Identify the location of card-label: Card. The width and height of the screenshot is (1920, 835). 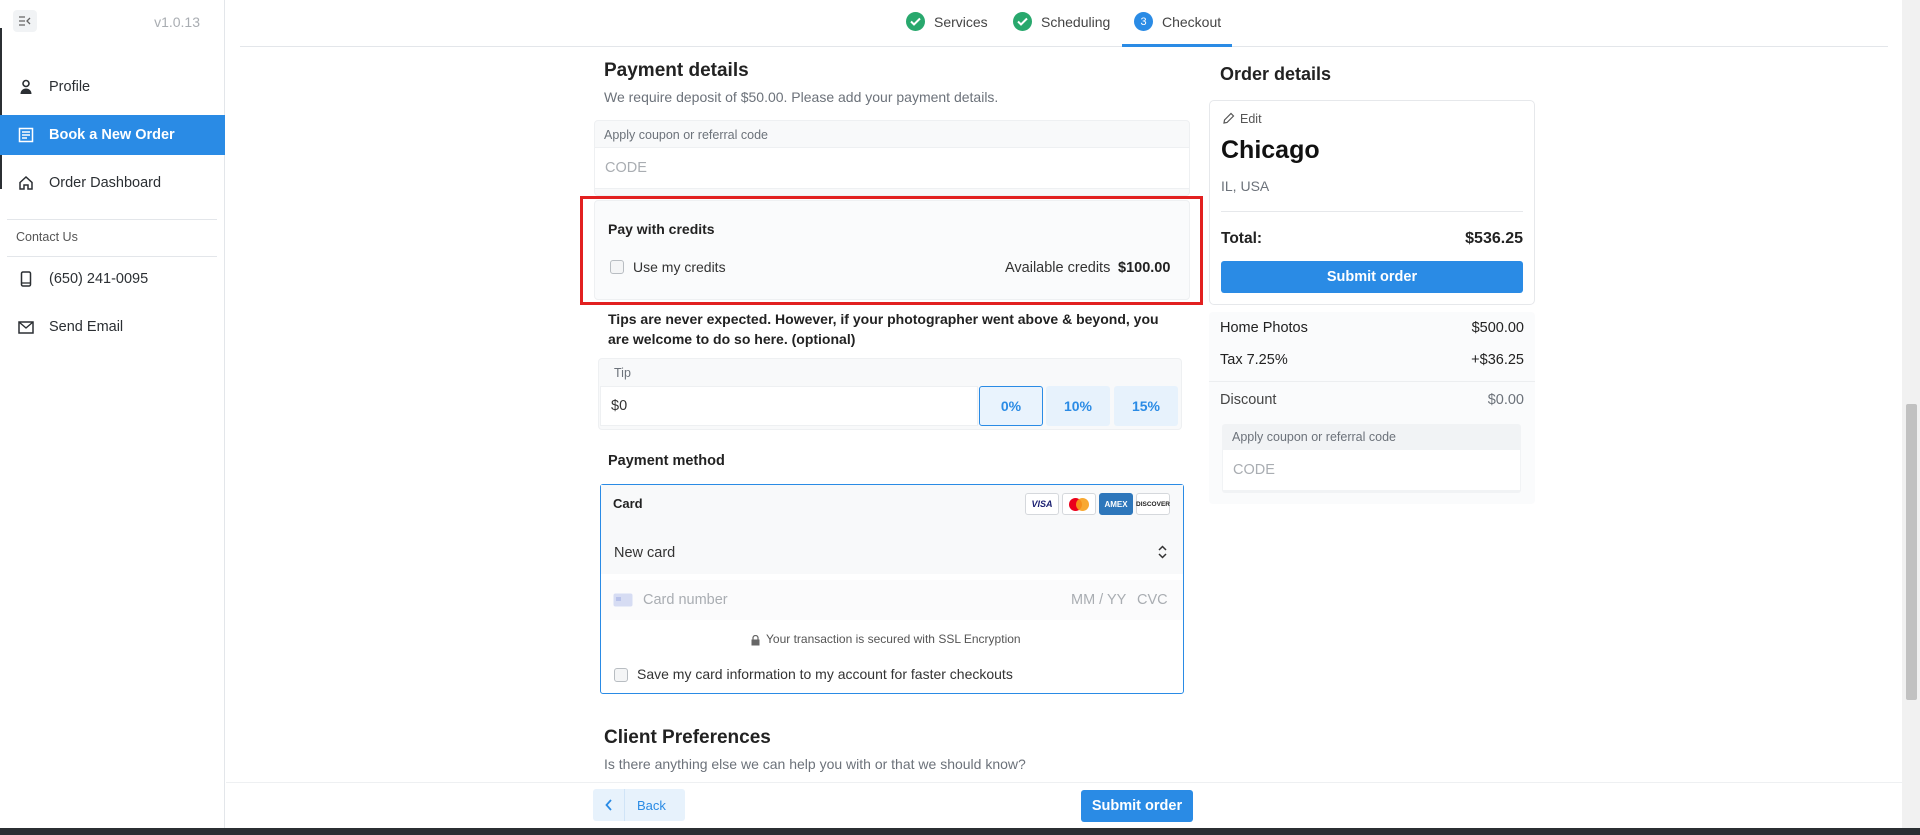
(628, 503).